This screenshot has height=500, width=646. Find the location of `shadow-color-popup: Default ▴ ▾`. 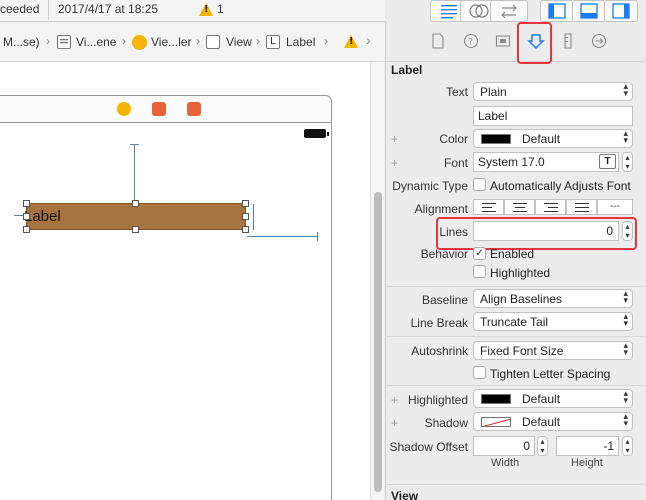

shadow-color-popup: Default ▴ ▾ is located at coordinates (553, 421).